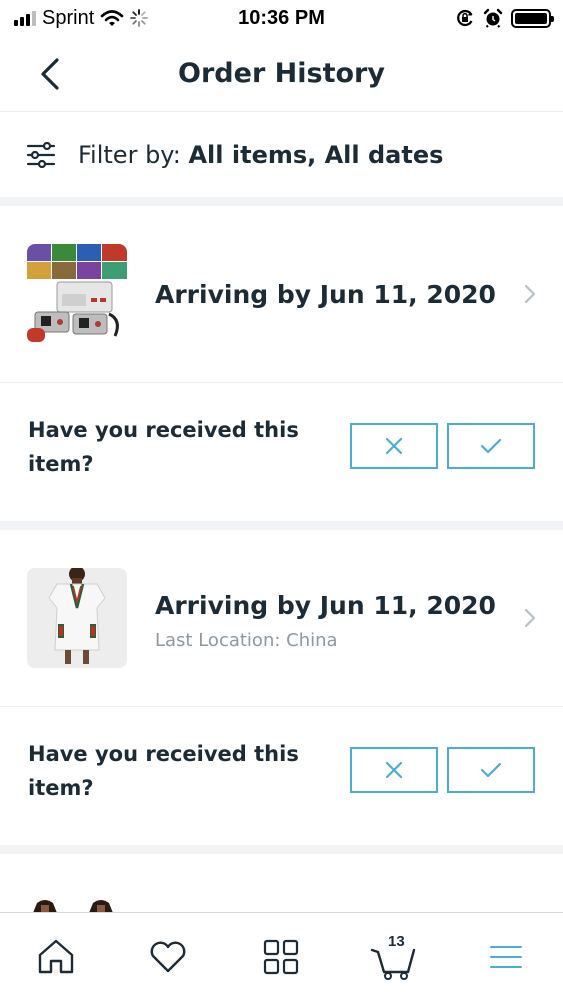  What do you see at coordinates (129, 155) in the screenshot?
I see `filter-label: Filter by:` at bounding box center [129, 155].